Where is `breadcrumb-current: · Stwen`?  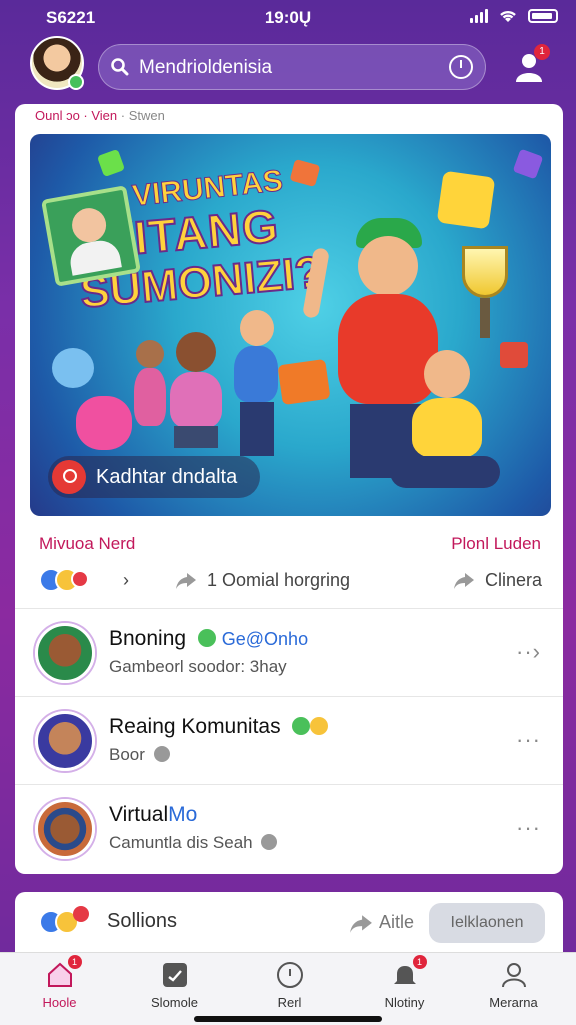
breadcrumb-current: · Stwen is located at coordinates (141, 115).